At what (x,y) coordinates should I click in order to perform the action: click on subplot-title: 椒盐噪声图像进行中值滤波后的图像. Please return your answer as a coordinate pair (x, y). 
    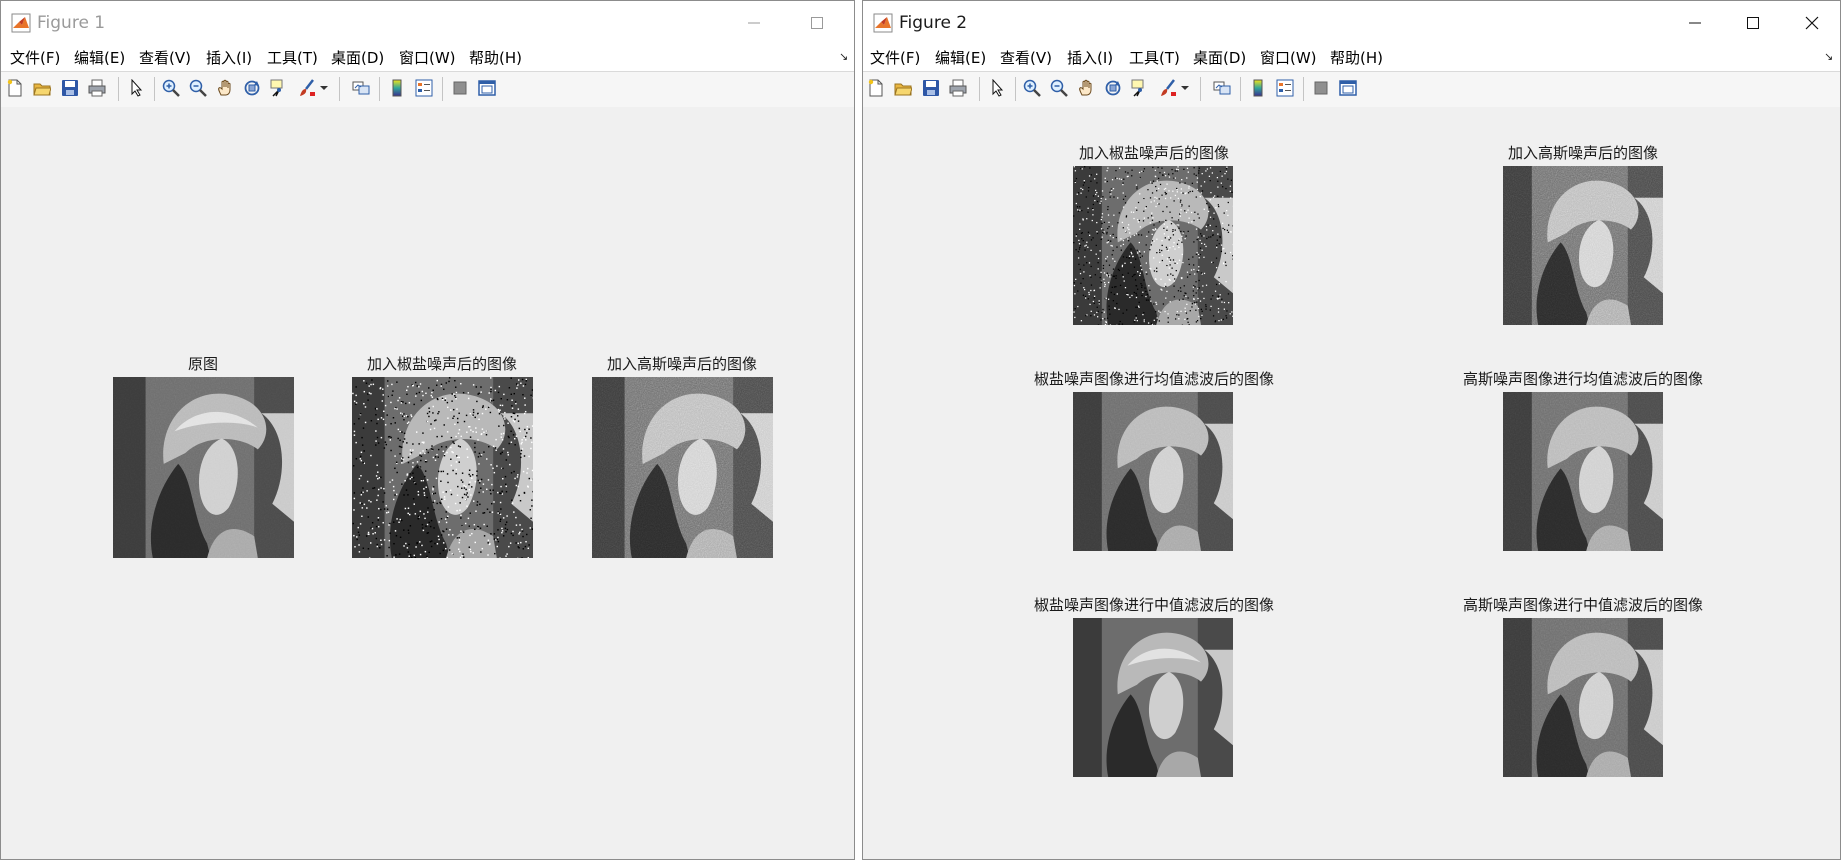
    Looking at the image, I should click on (1154, 605).